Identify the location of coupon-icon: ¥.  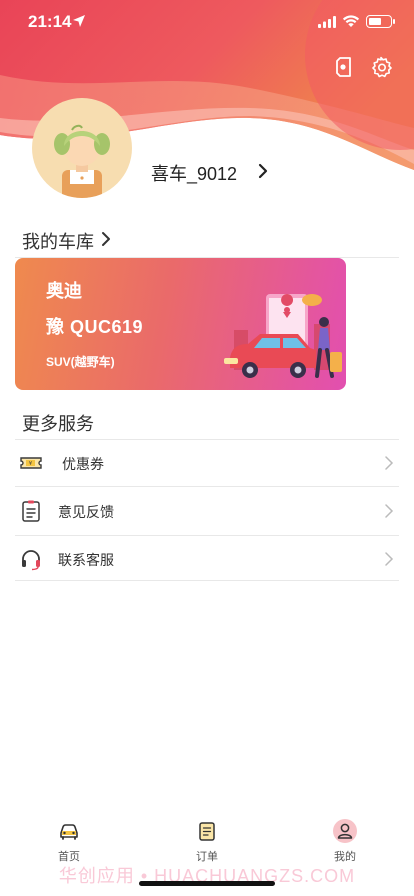
(31, 463).